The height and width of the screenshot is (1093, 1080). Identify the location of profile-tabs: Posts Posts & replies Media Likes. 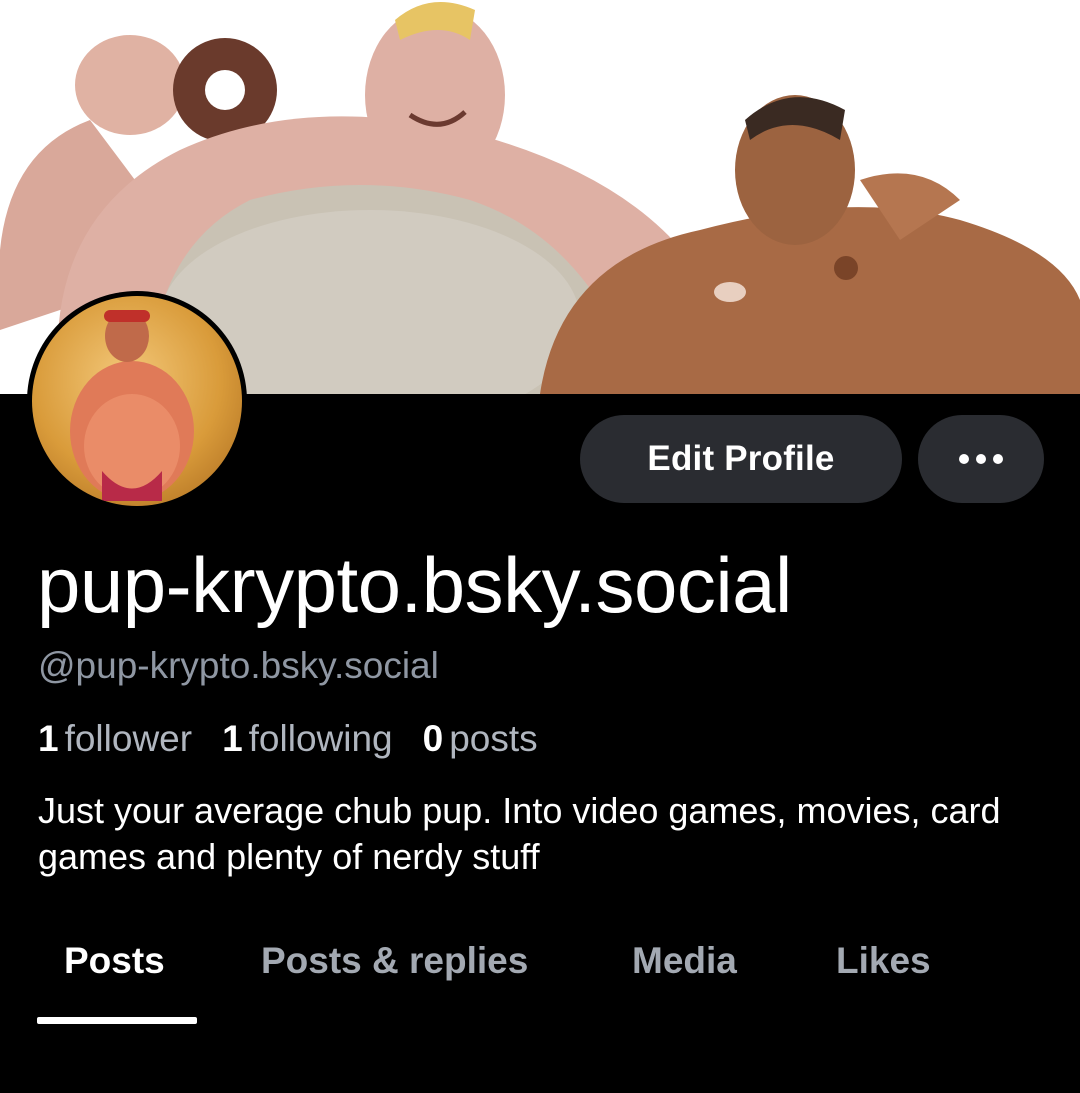
(540, 980).